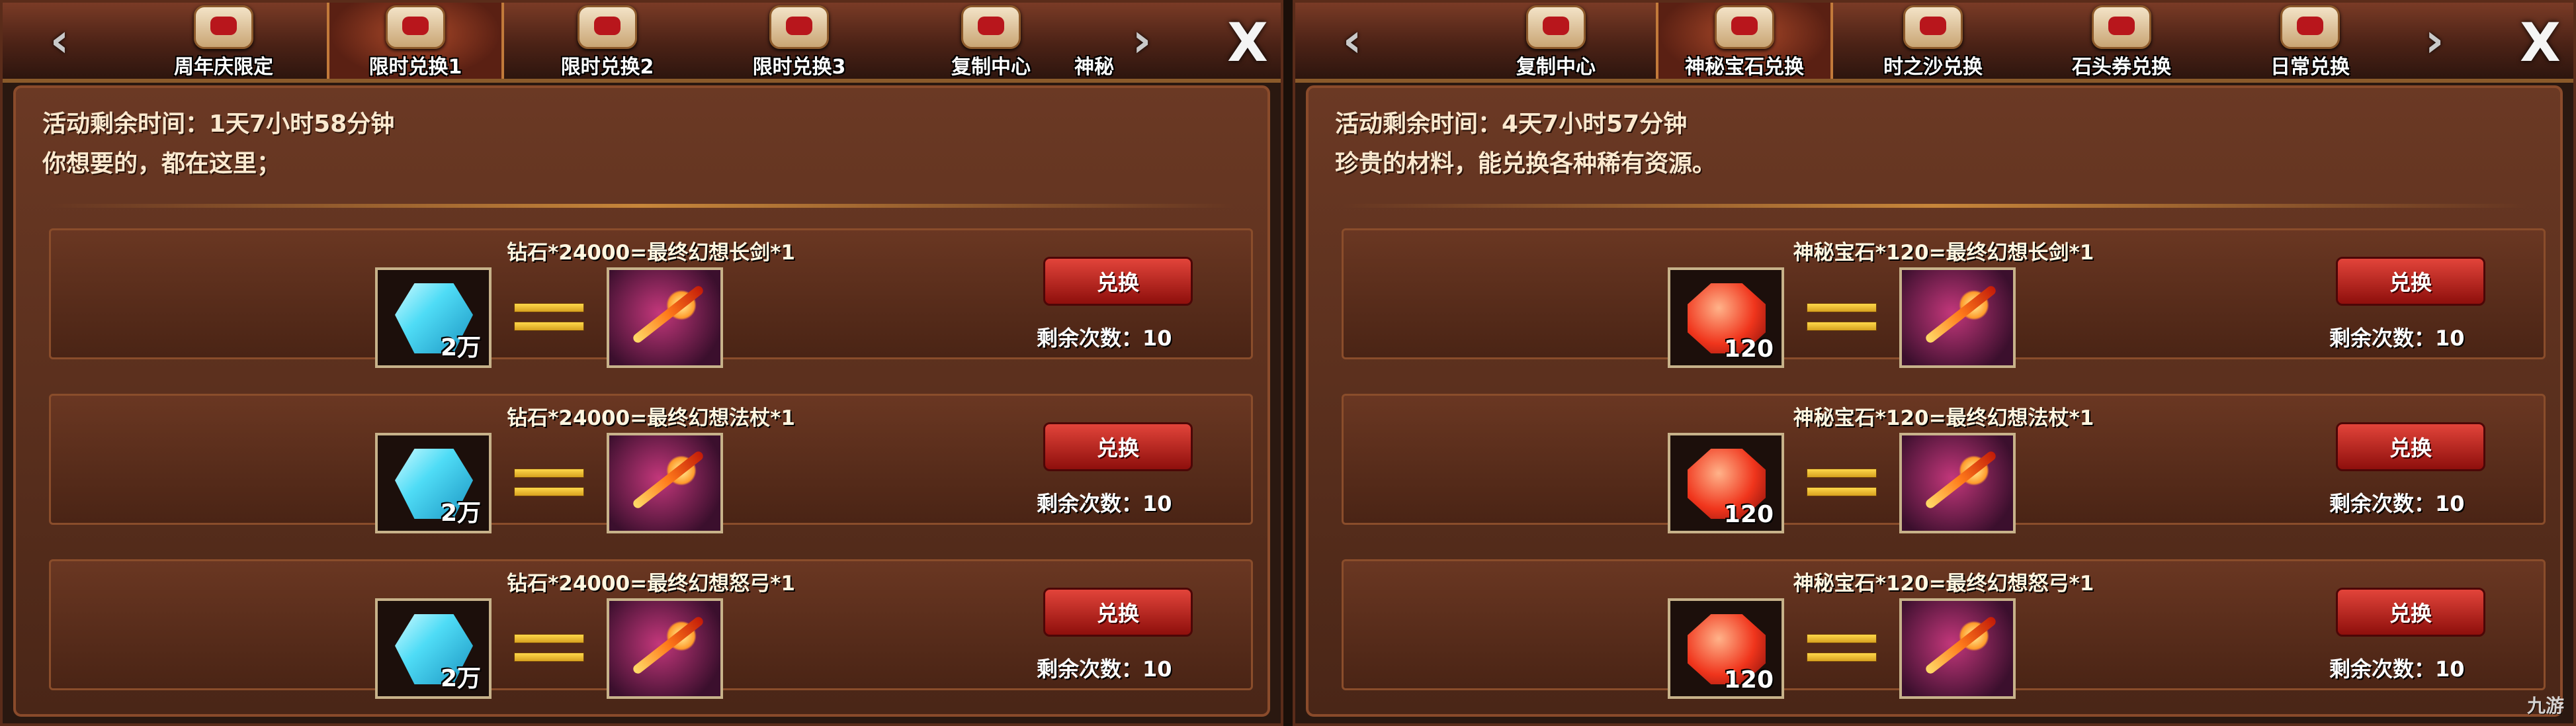 Image resolution: width=2576 pixels, height=726 pixels. Describe the element at coordinates (223, 67) in the screenshot. I see `tab-label: 周年庆限定` at that location.